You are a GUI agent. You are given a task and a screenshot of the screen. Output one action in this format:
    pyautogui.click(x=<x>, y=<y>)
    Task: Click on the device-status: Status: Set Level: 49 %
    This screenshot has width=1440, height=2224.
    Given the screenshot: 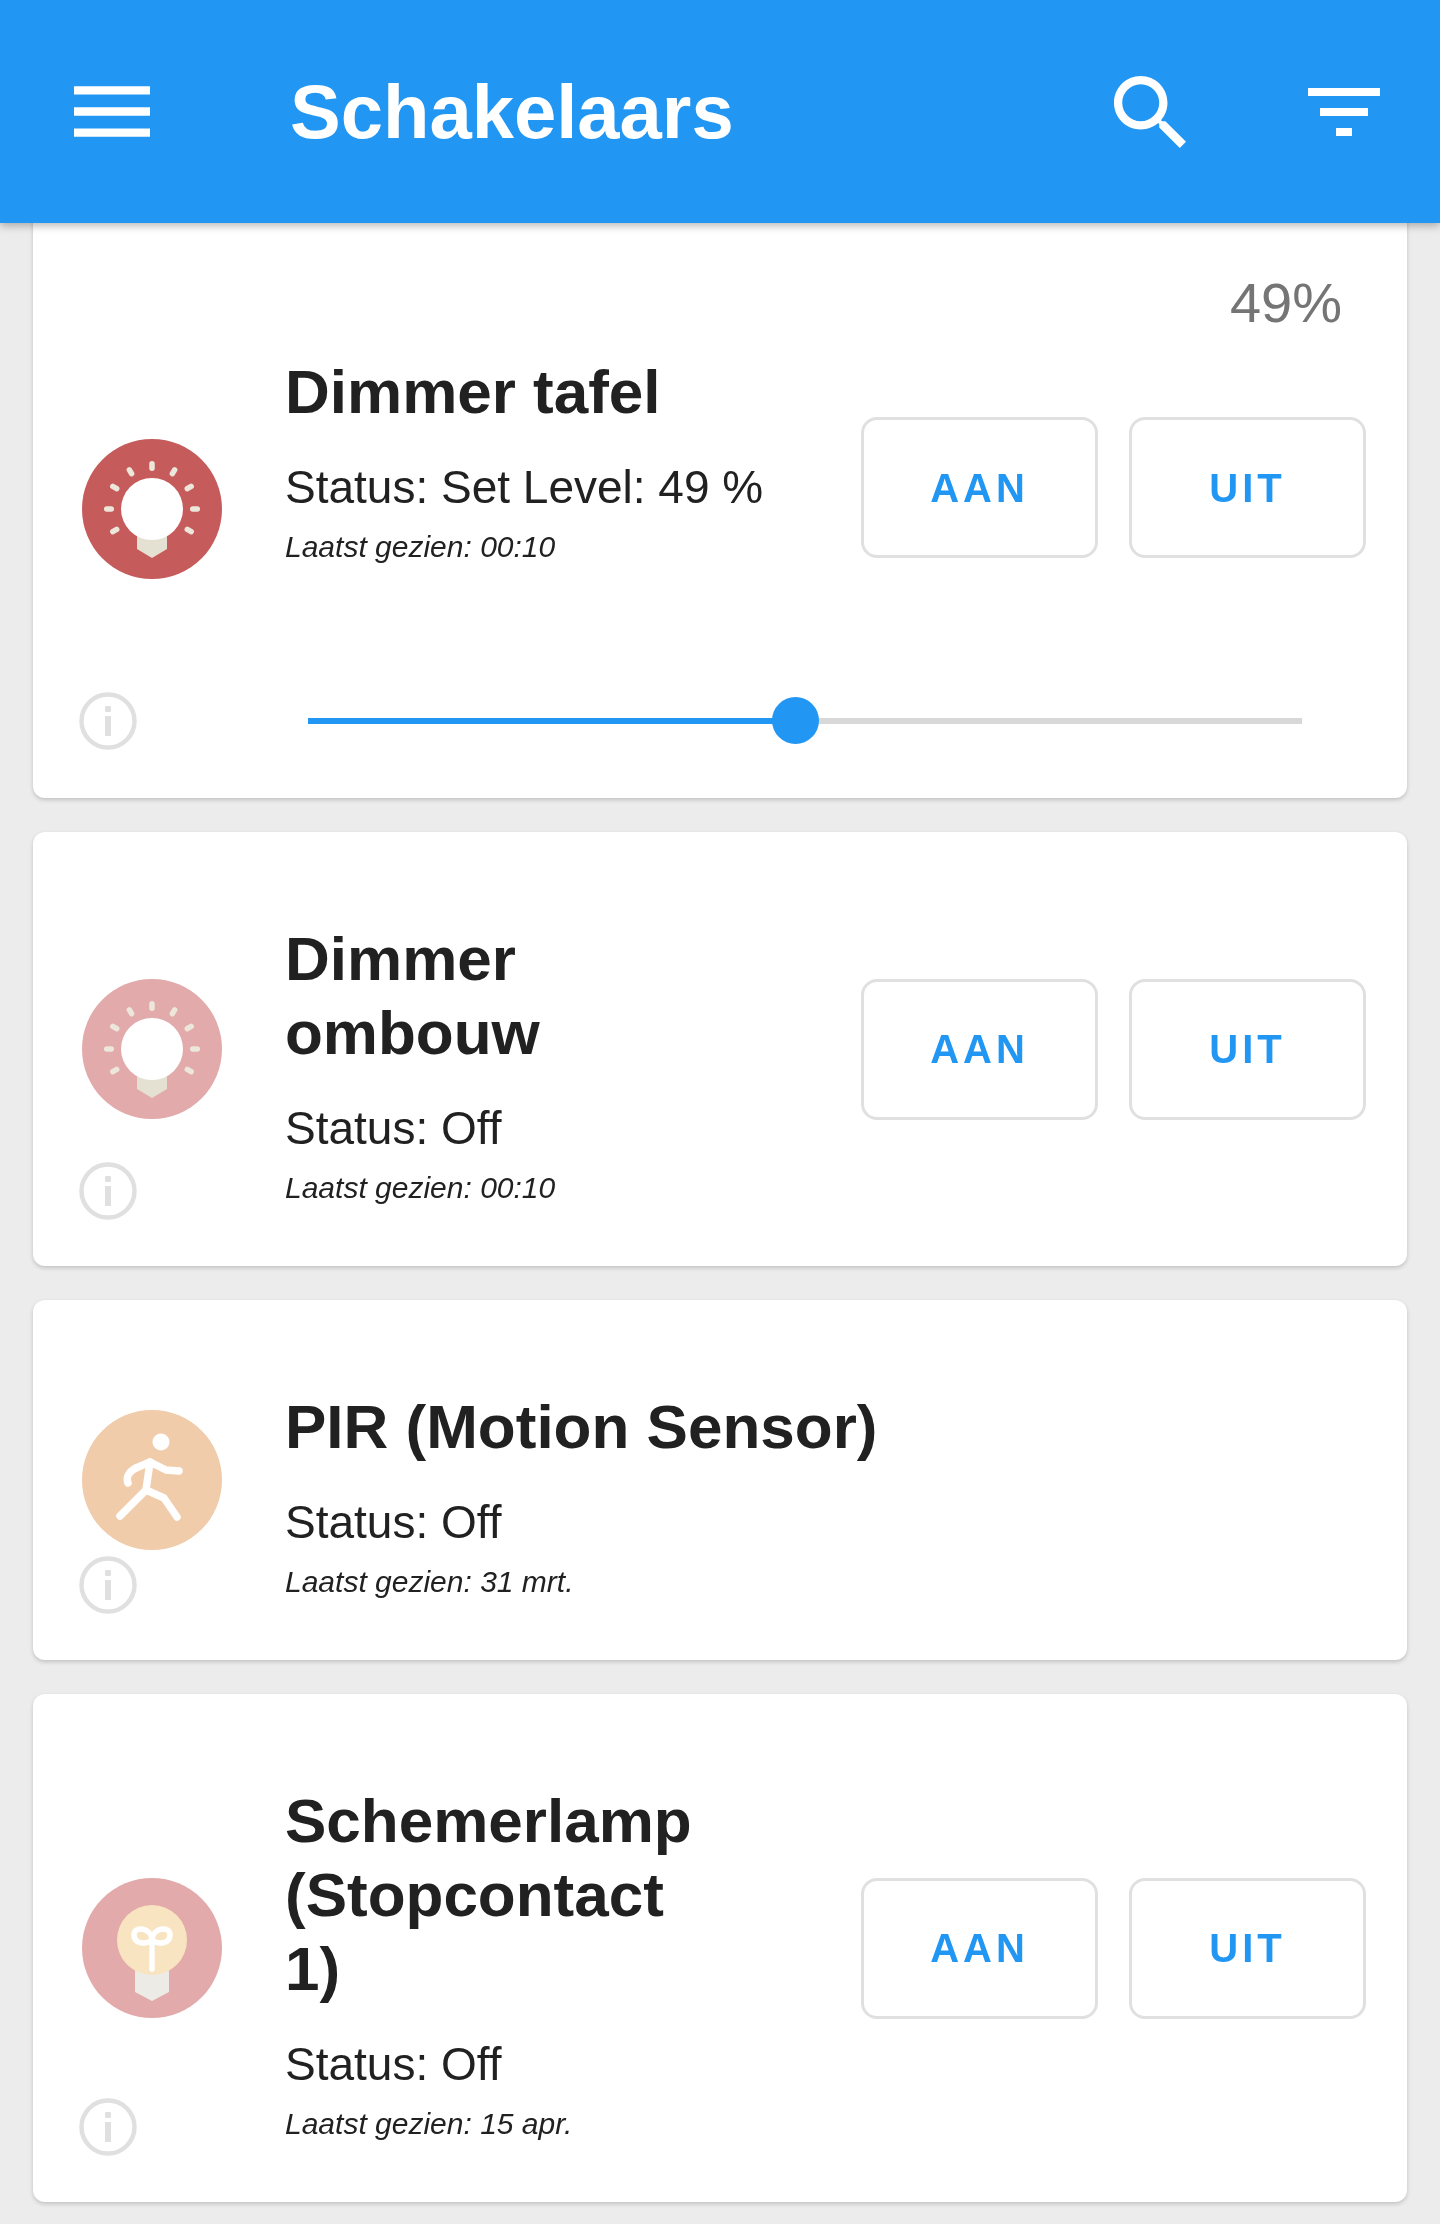 What is the action you would take?
    pyautogui.click(x=525, y=487)
    